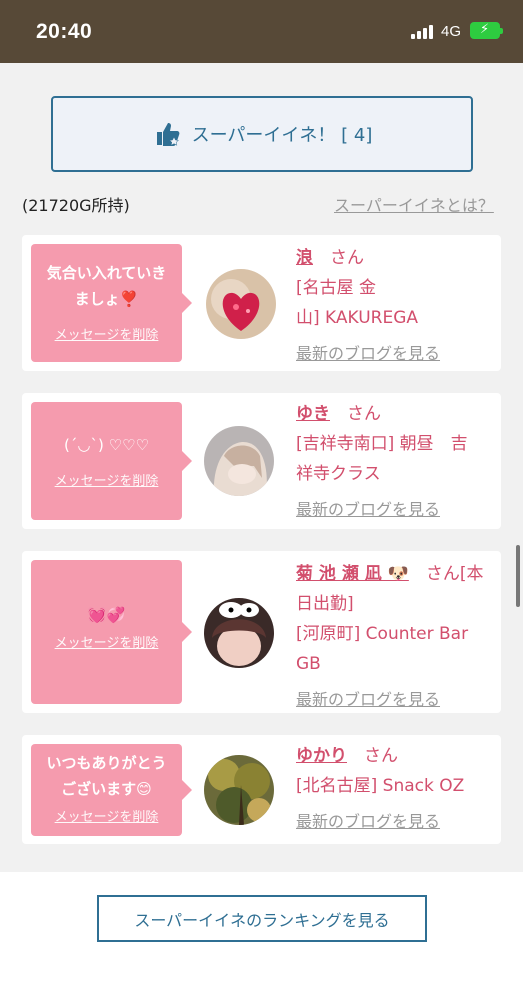  Describe the element at coordinates (352, 574) in the screenshot. I see `user-name-link: 菊 池 瀬 凪 🐶` at that location.